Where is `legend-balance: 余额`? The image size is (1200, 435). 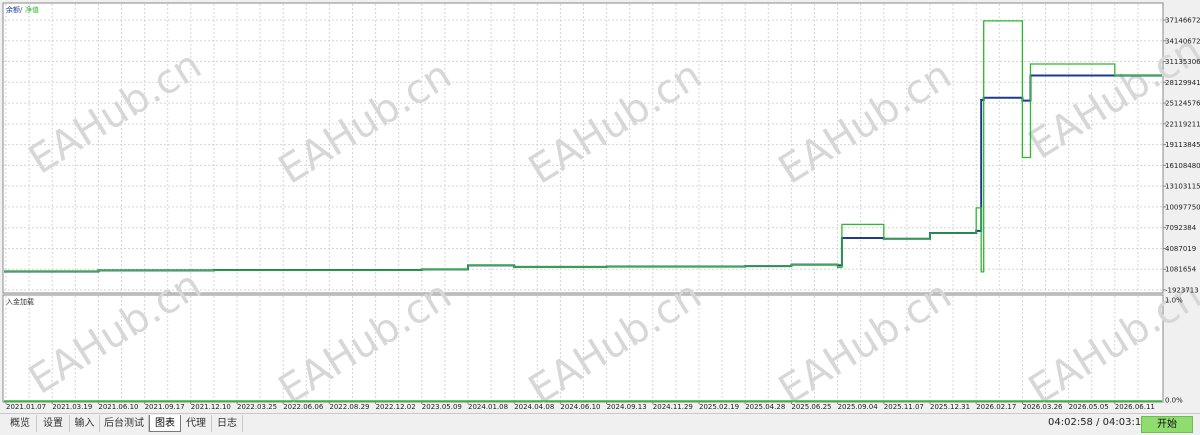 legend-balance: 余额 is located at coordinates (13, 9).